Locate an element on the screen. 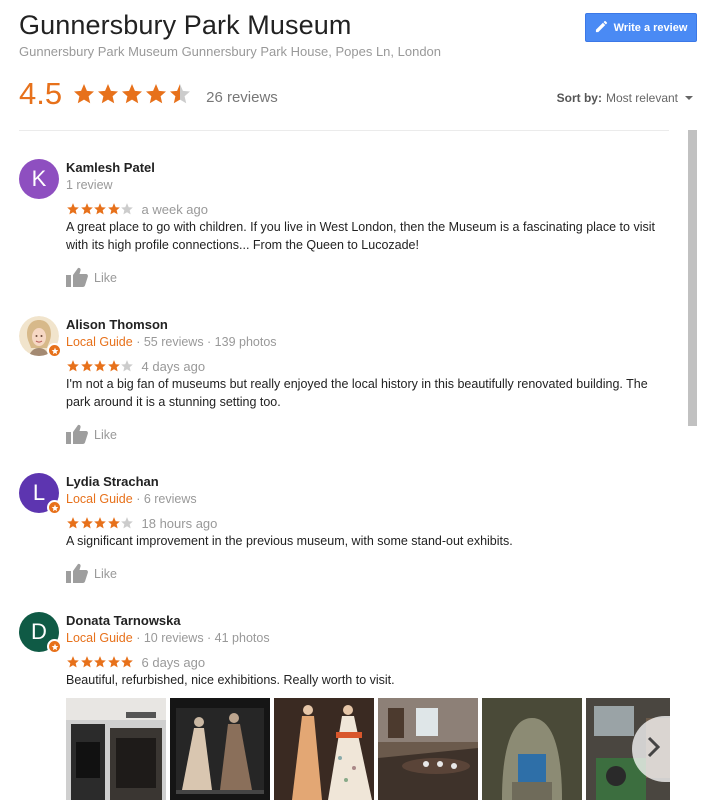 Image resolution: width=709 pixels, height=804 pixels. reviewer-stats: · 10 reviews · 41 photos is located at coordinates (201, 638).